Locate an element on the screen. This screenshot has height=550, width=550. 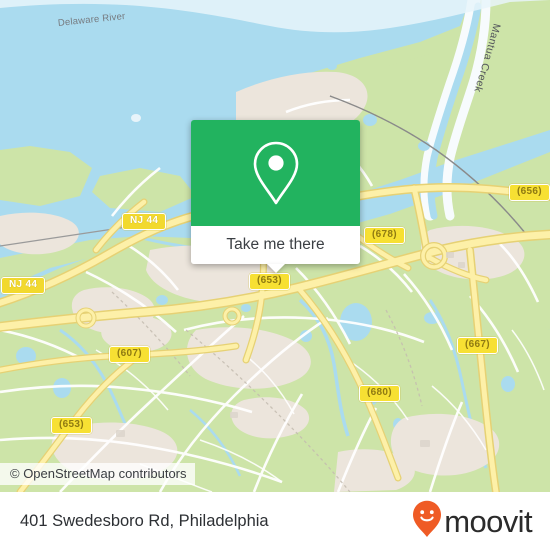
take-me-there-label: Take me there is located at coordinates (275, 244).